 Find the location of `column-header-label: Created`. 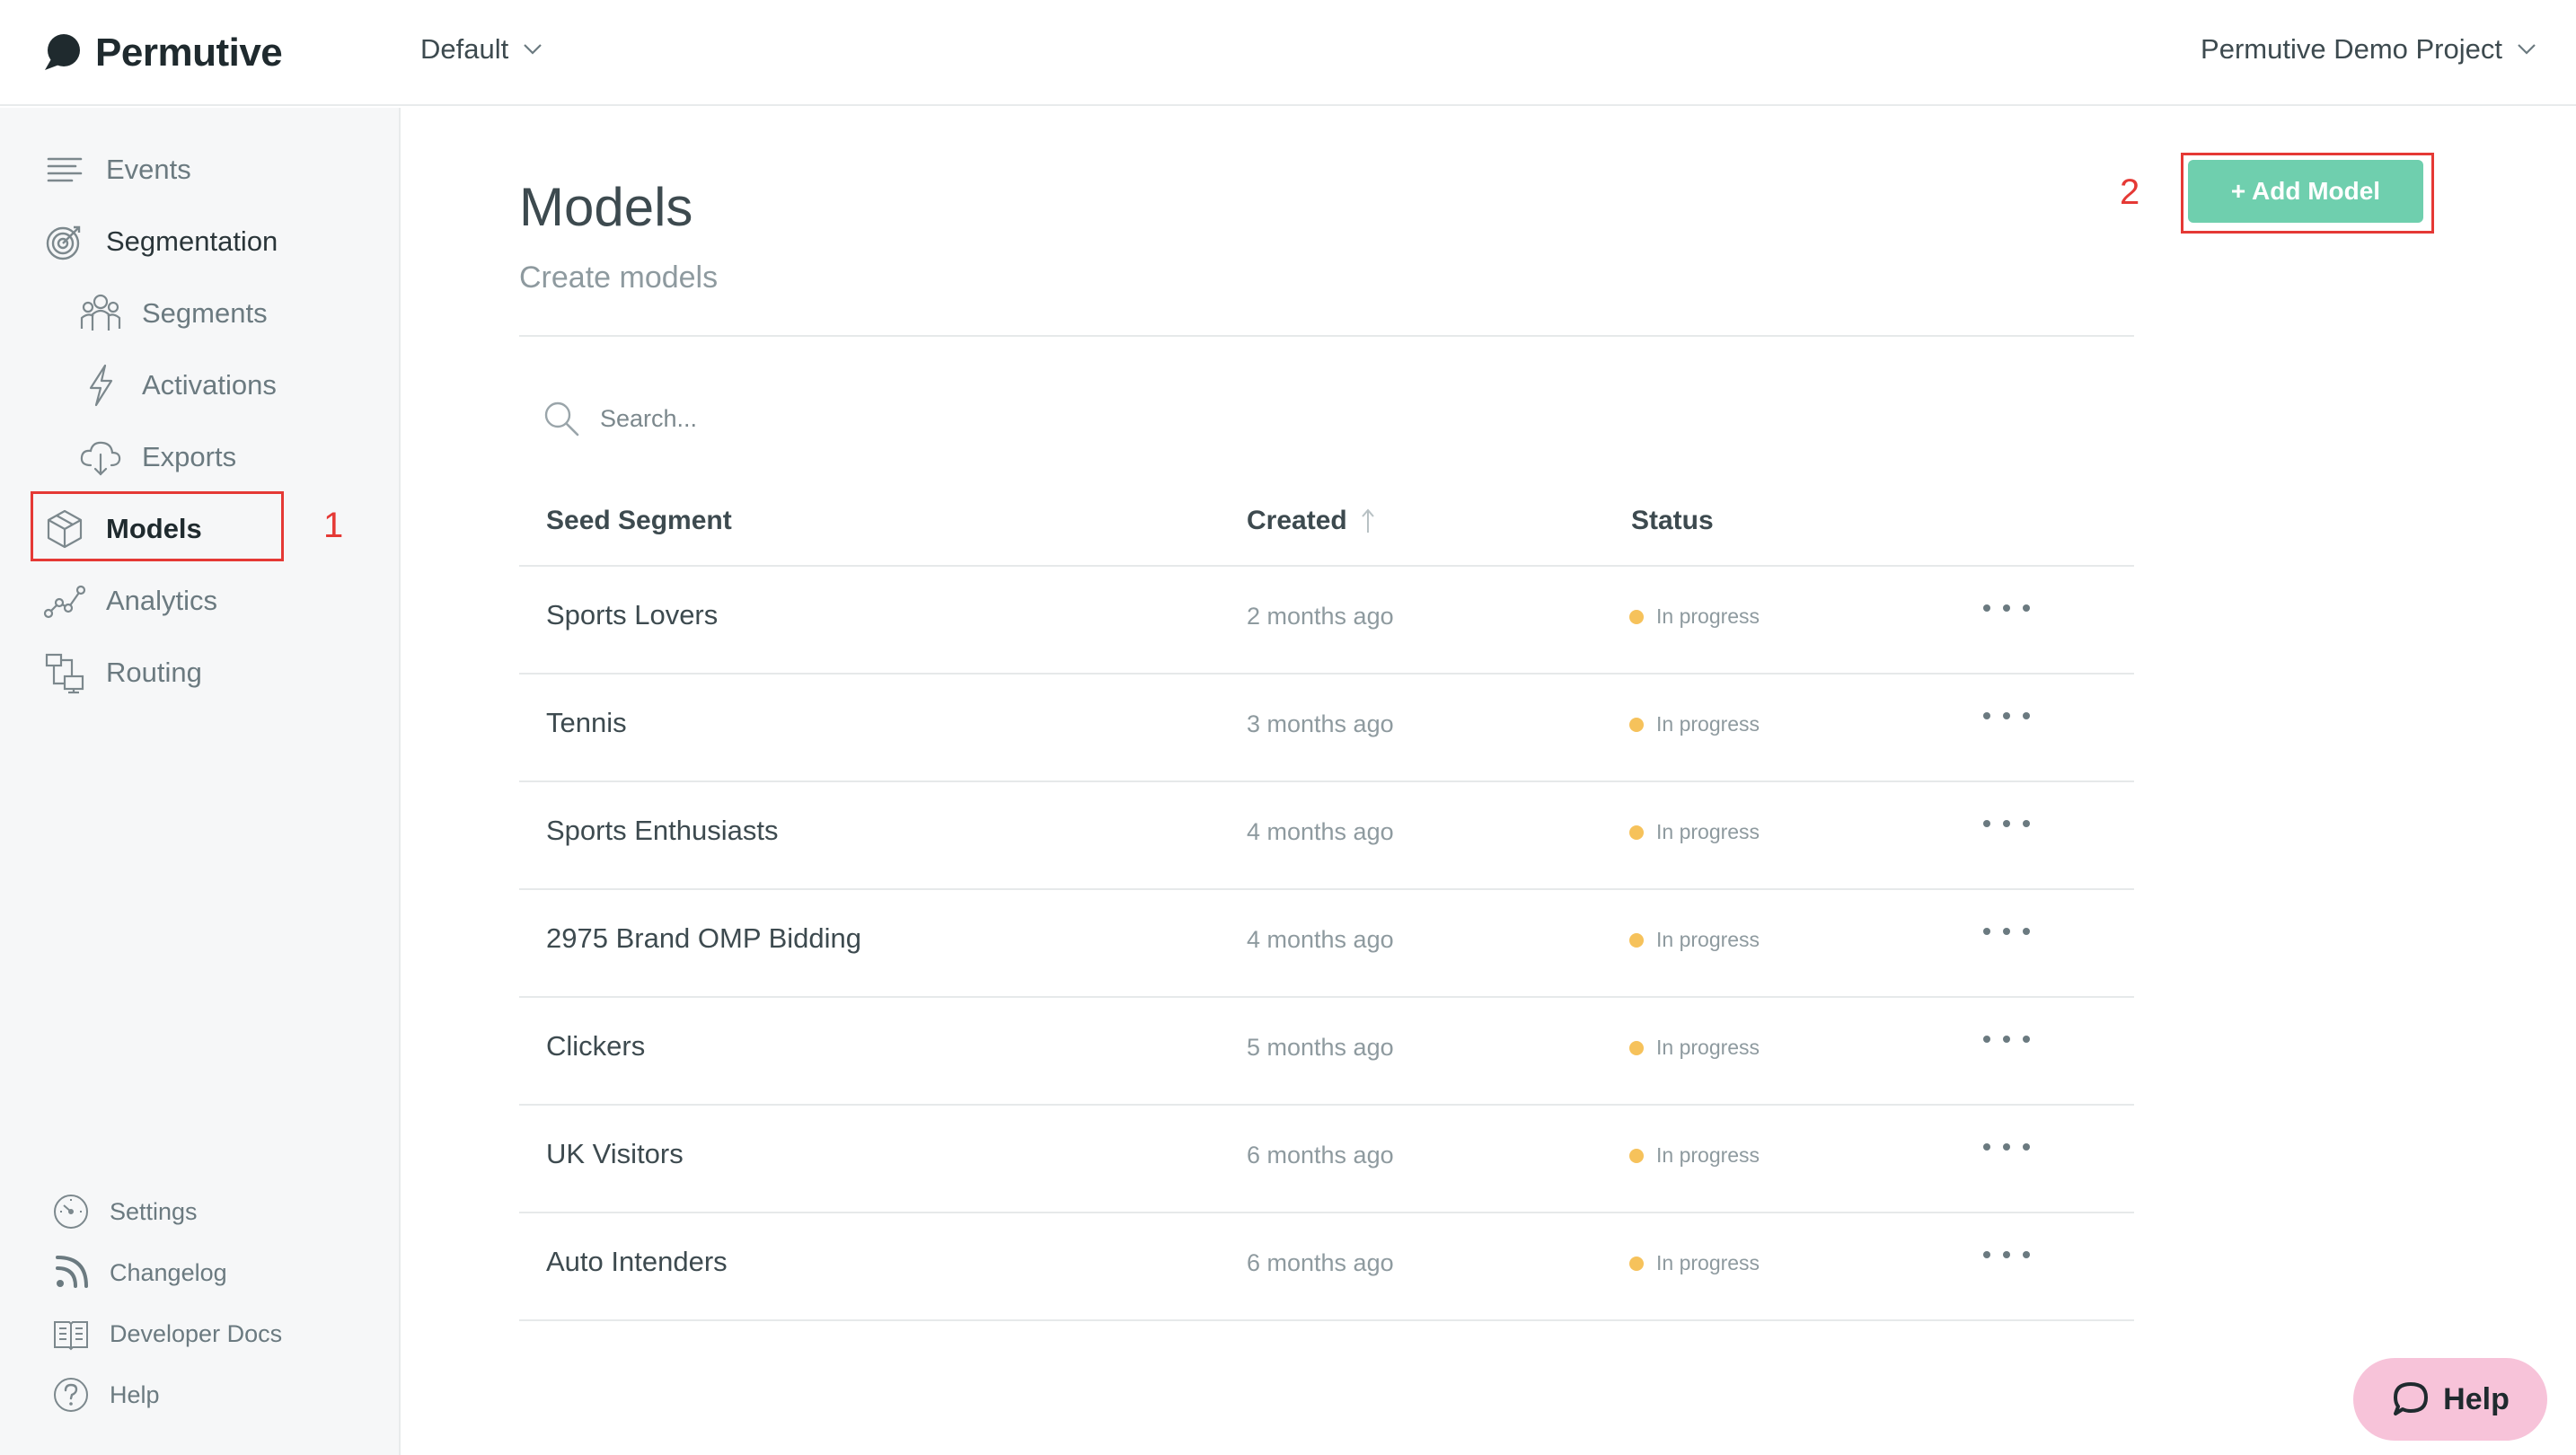

column-header-label: Created is located at coordinates (1297, 520).